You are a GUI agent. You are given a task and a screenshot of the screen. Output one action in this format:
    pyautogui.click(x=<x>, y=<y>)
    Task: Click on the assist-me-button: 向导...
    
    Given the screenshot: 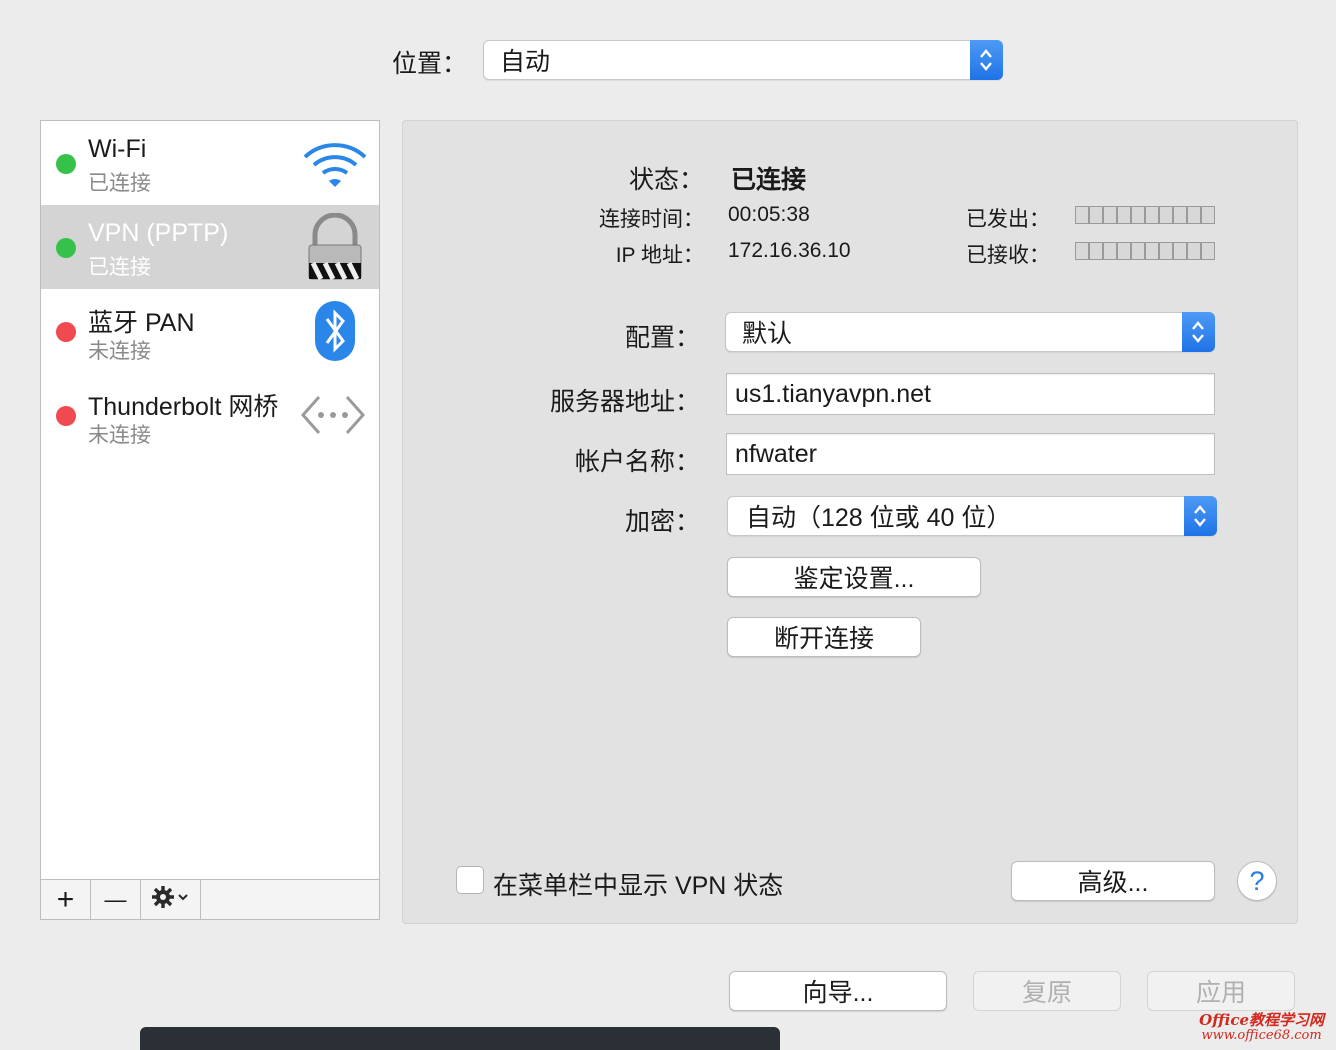 What is the action you would take?
    pyautogui.click(x=838, y=991)
    